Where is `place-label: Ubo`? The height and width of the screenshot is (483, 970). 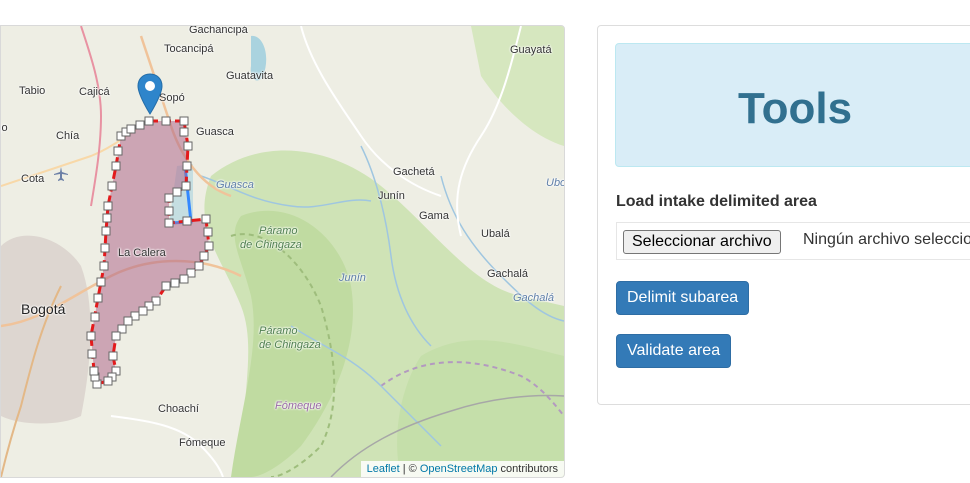 place-label: Ubo is located at coordinates (555, 183).